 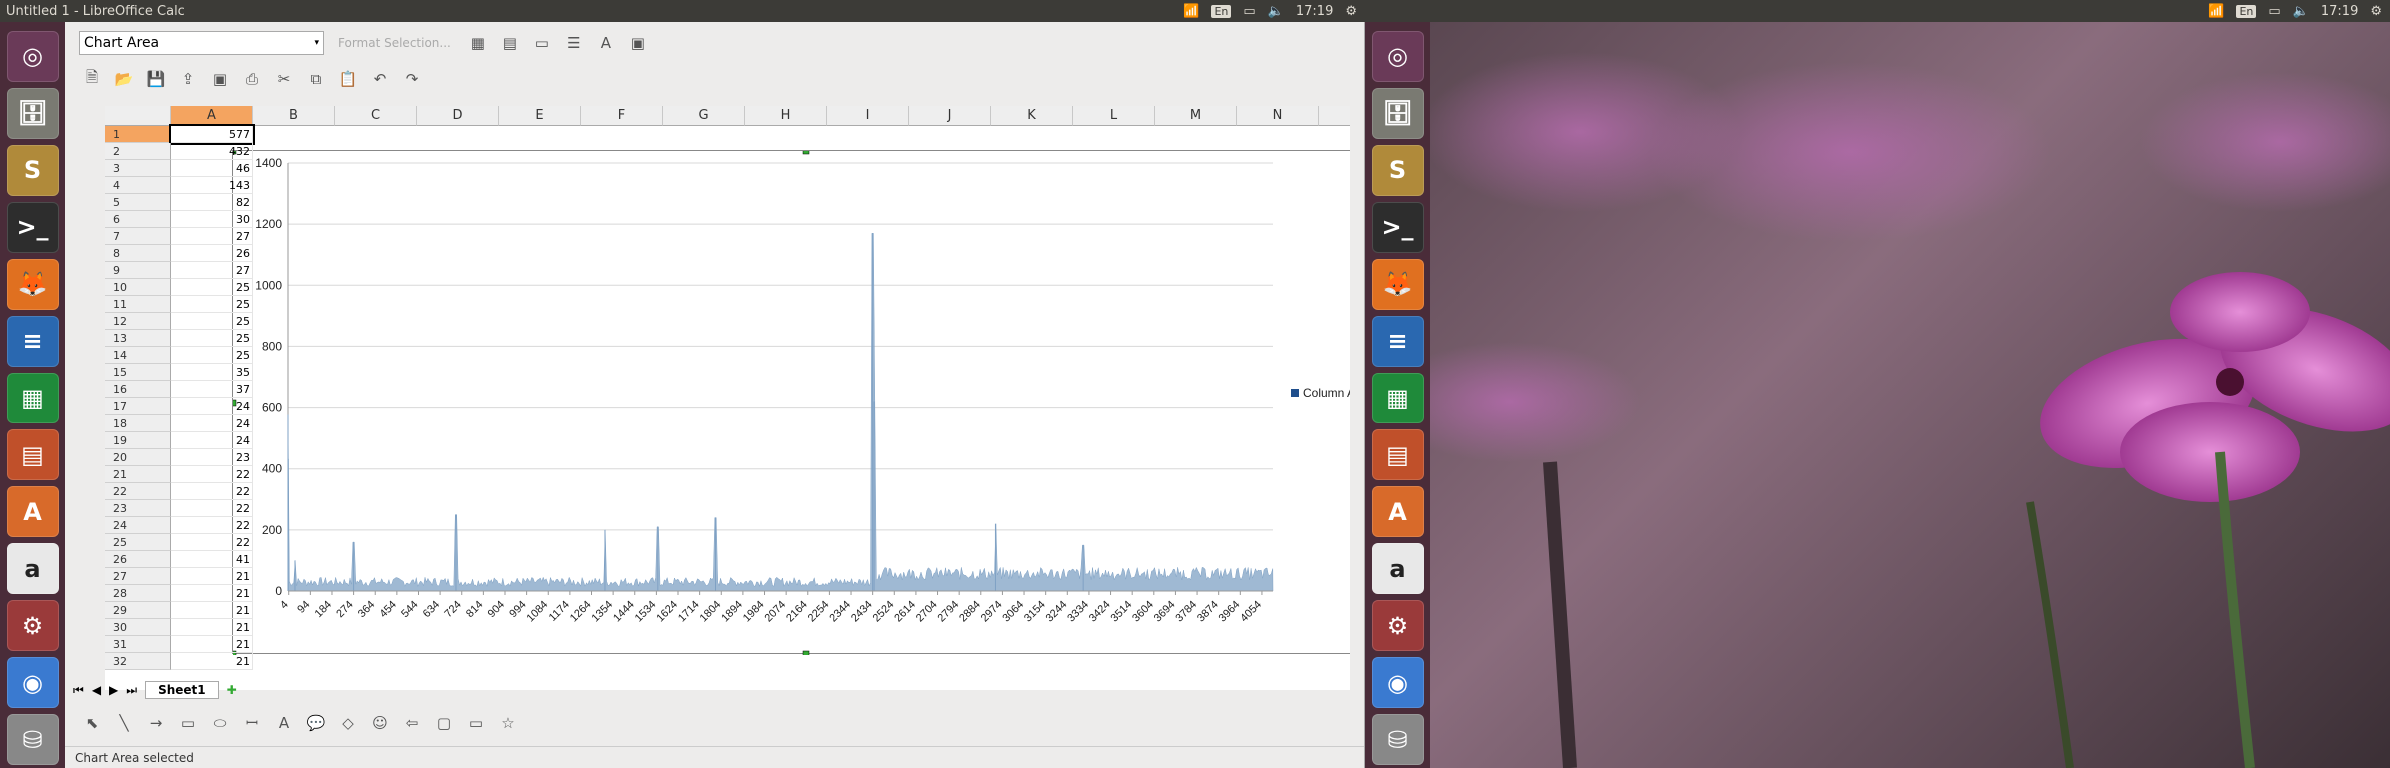 What do you see at coordinates (92, 79) in the screenshot?
I see `new-icon: 🗎` at bounding box center [92, 79].